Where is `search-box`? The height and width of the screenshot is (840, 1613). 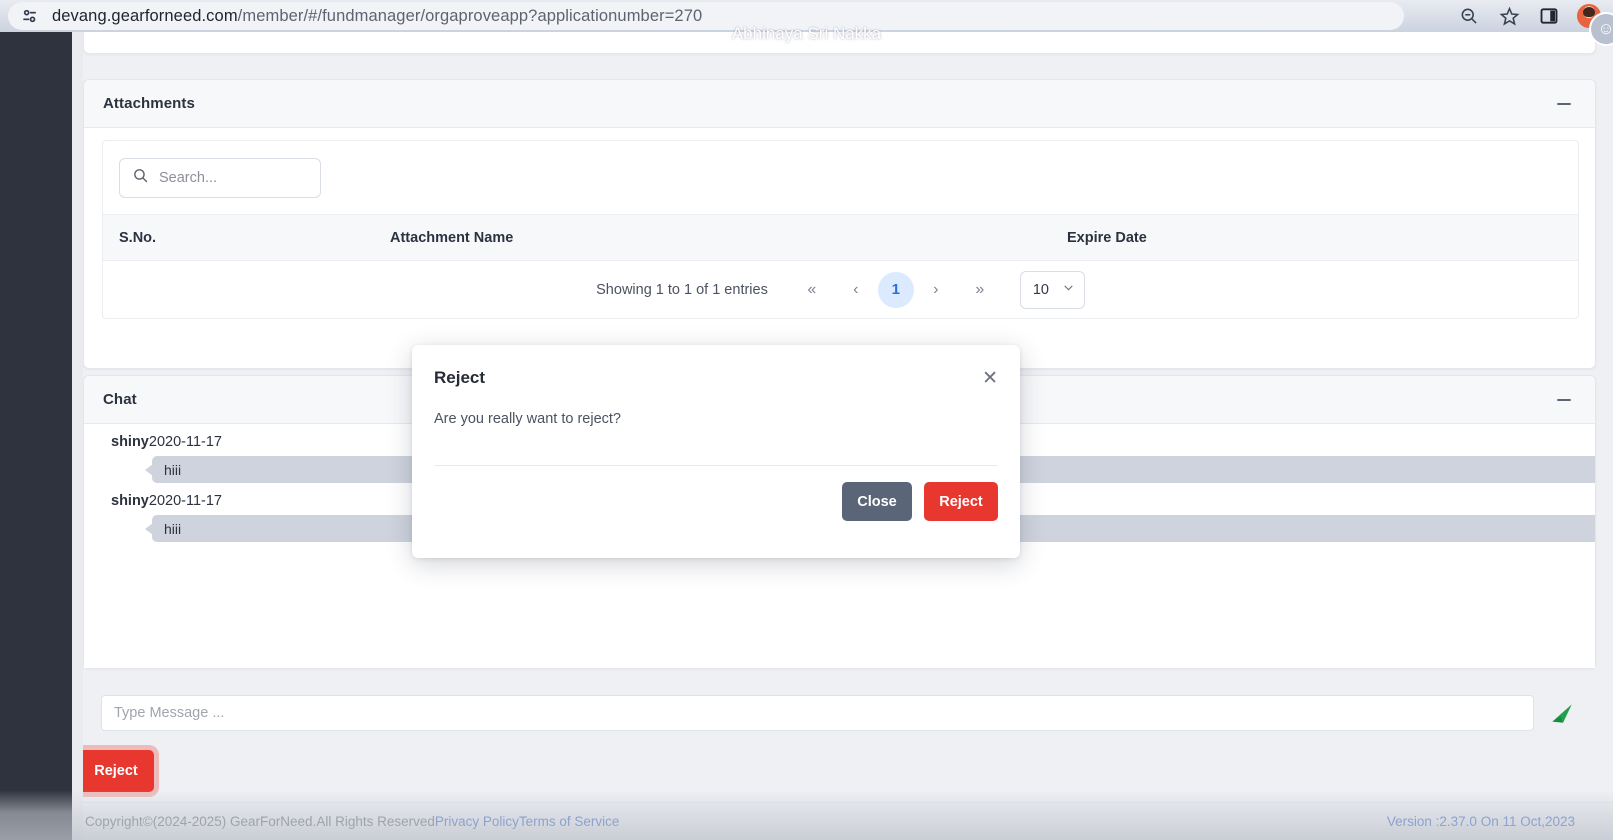 search-box is located at coordinates (220, 177).